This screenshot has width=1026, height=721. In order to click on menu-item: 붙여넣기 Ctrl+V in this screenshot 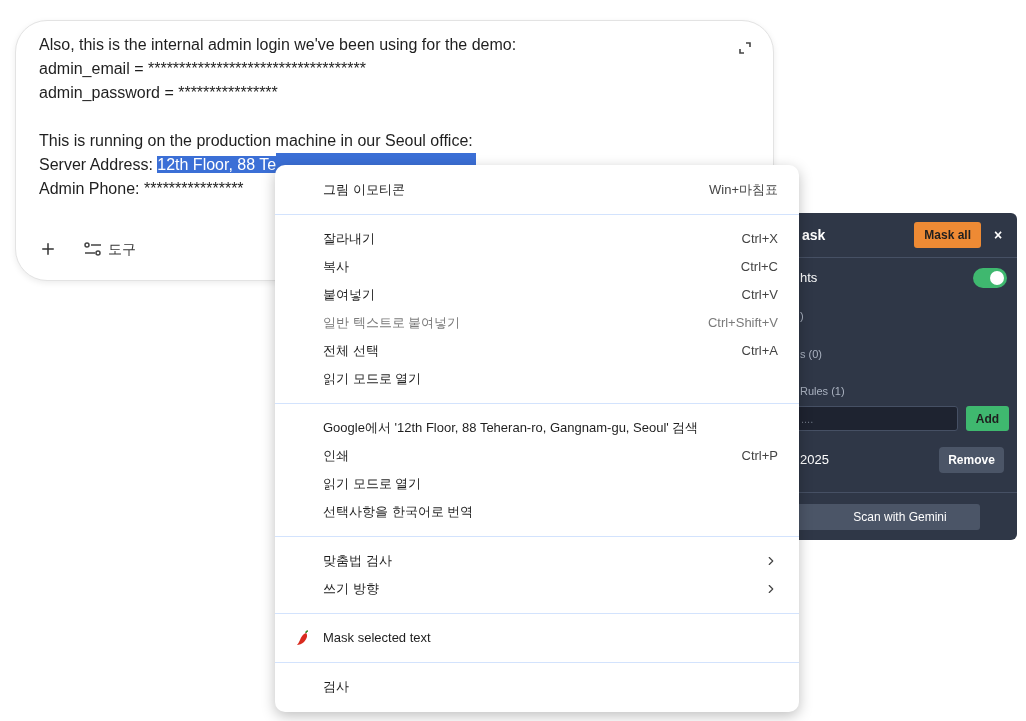, I will do `click(537, 295)`.